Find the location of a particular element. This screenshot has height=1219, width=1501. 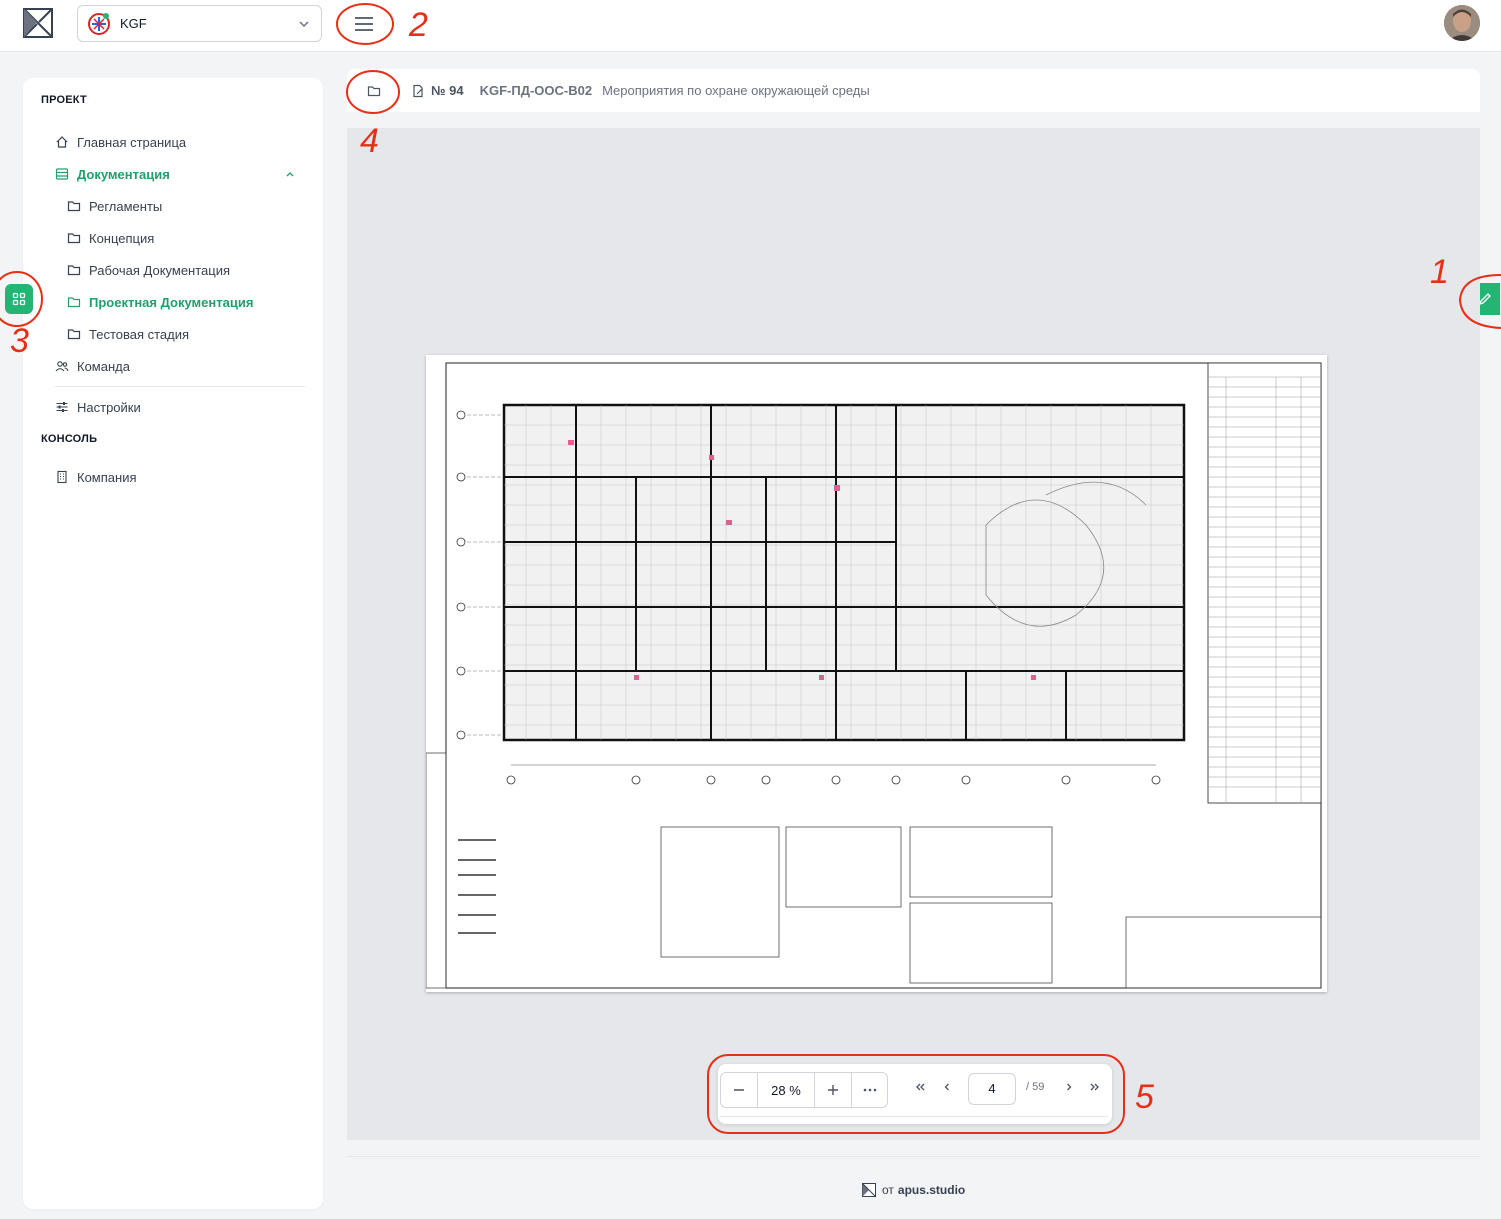

console-section-title: КОНСОЛЬ is located at coordinates (69, 439).